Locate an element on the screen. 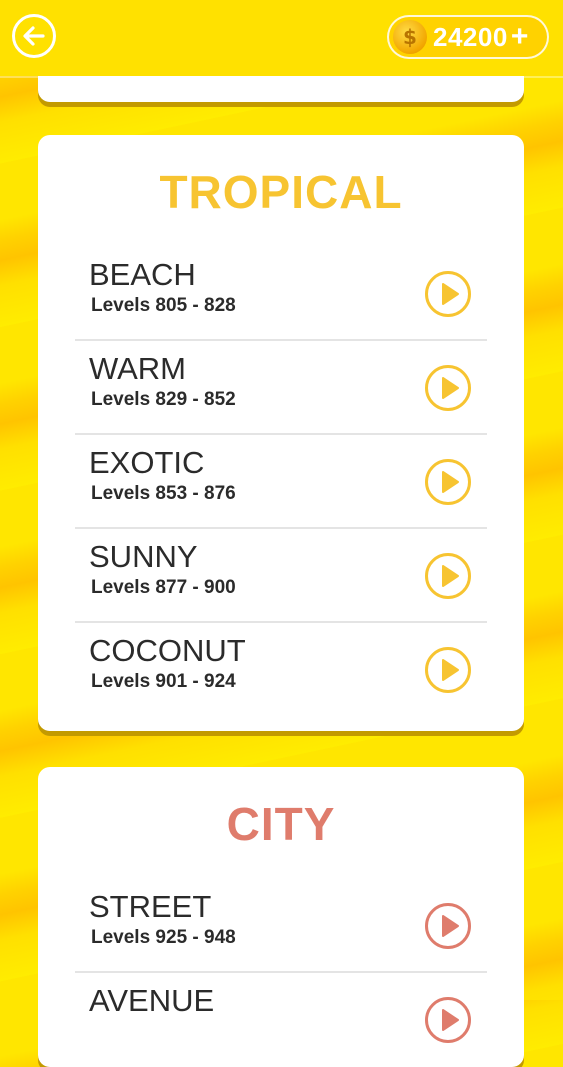 The height and width of the screenshot is (1067, 563). coin-amount: 24200 is located at coordinates (470, 36).